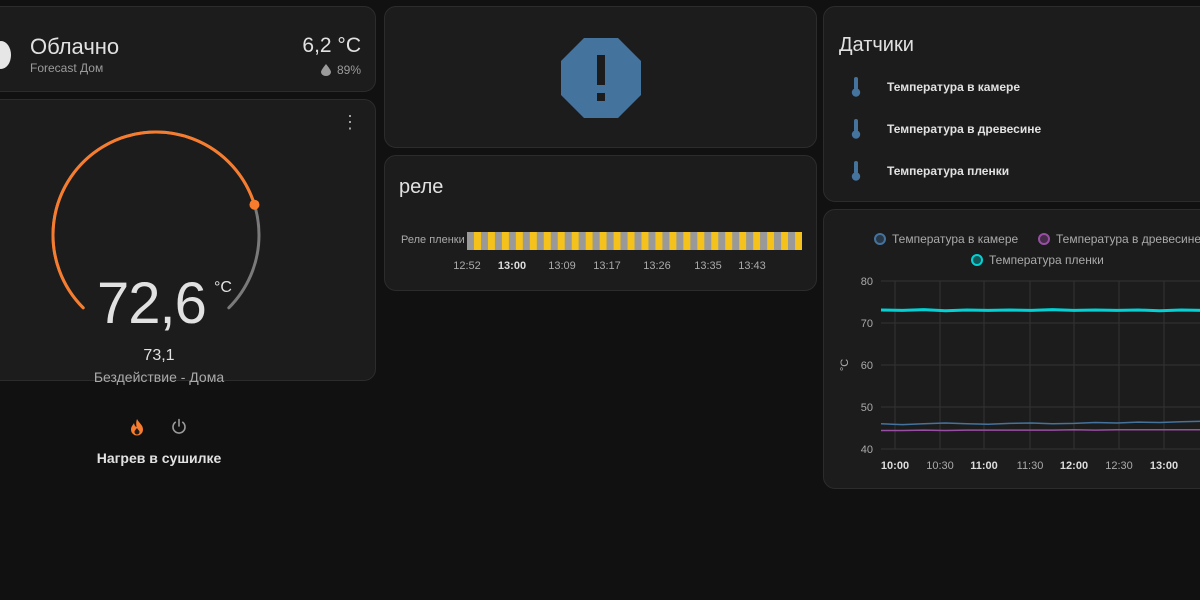 The image size is (1200, 600). I want to click on current-temperature: 72,6, so click(152, 303).